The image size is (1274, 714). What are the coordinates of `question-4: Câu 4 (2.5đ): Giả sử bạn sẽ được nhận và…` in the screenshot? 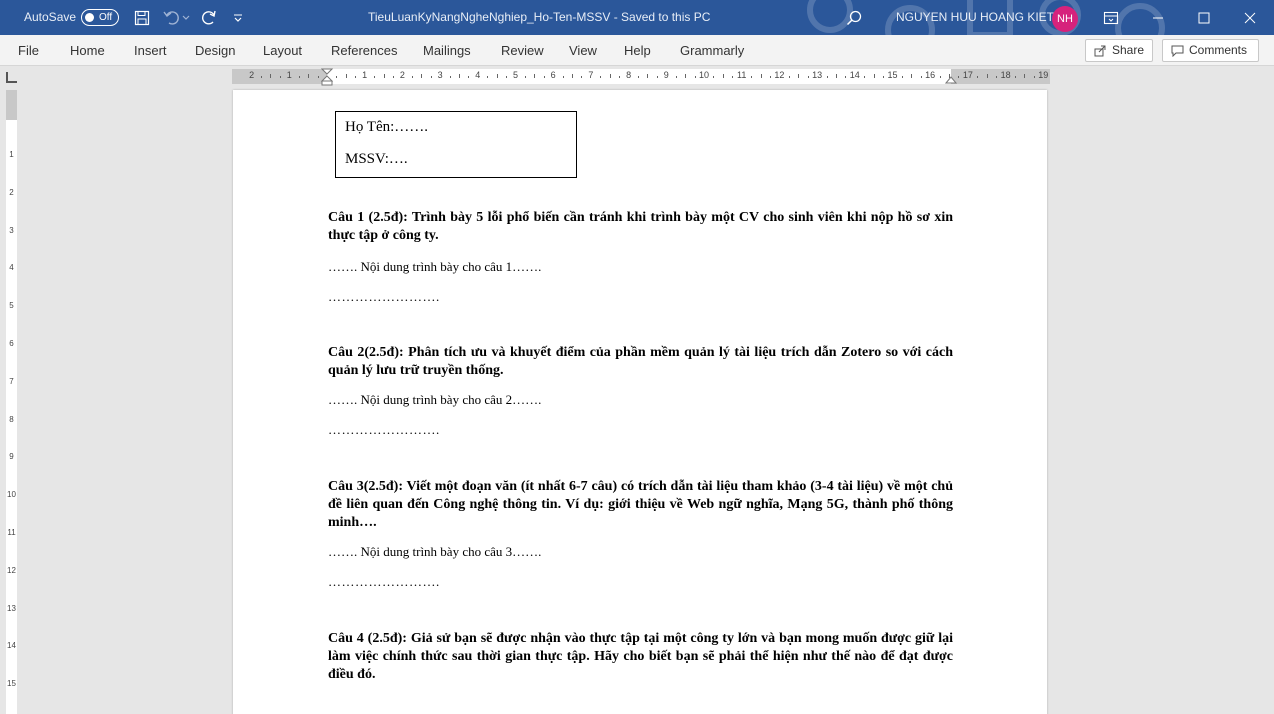 It's located at (640, 656).